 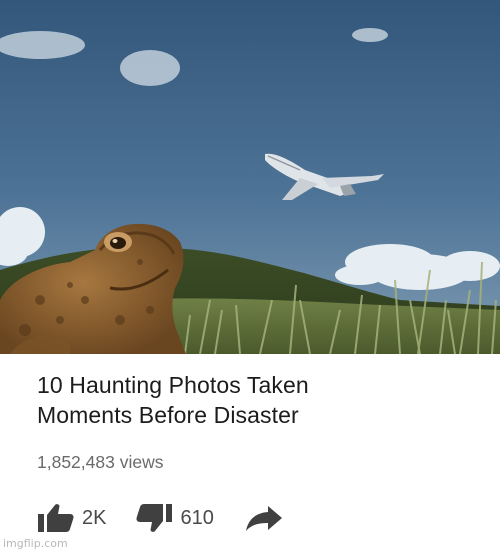 What do you see at coordinates (154, 518) in the screenshot?
I see `thumbs-down-icon` at bounding box center [154, 518].